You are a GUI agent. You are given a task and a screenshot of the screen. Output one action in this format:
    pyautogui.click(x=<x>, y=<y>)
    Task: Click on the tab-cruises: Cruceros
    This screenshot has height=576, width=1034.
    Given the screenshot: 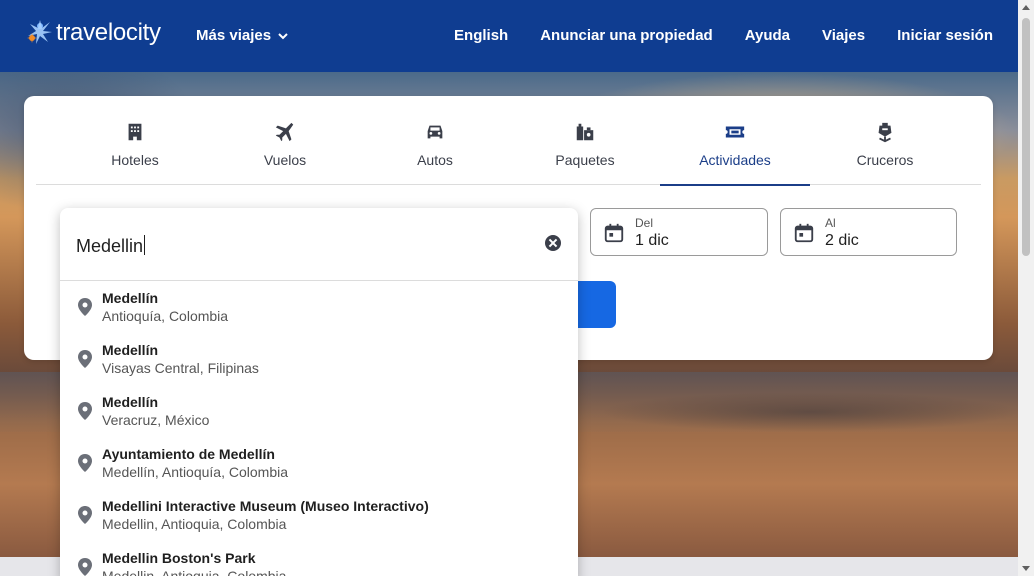 What is the action you would take?
    pyautogui.click(x=885, y=140)
    